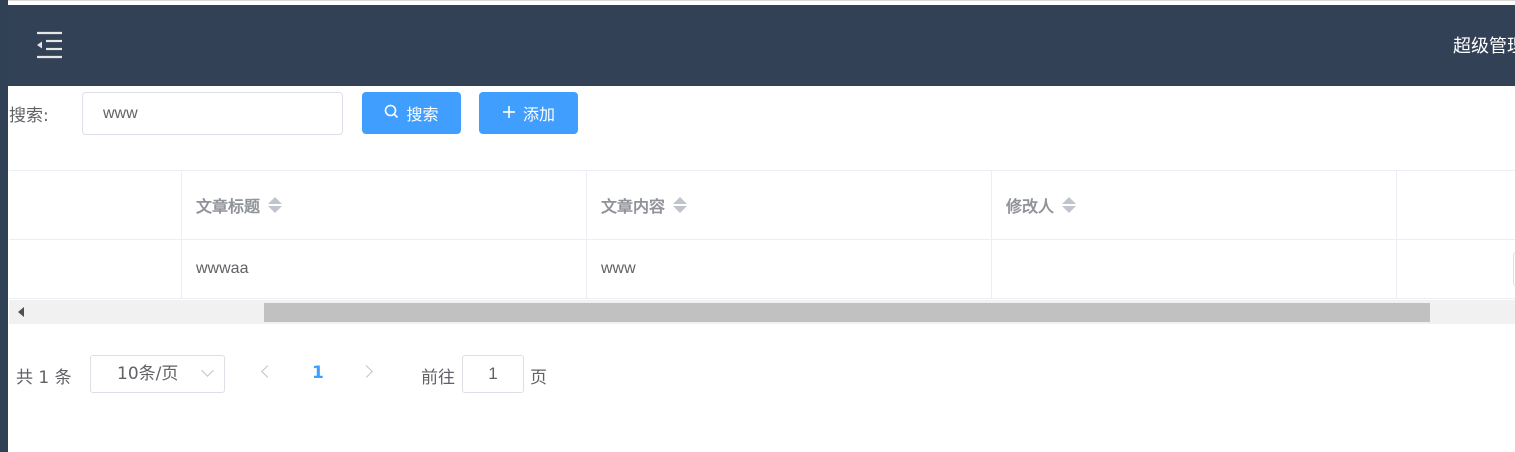 The height and width of the screenshot is (452, 1515). I want to click on table-row: wwwaa www, so click(762, 269).